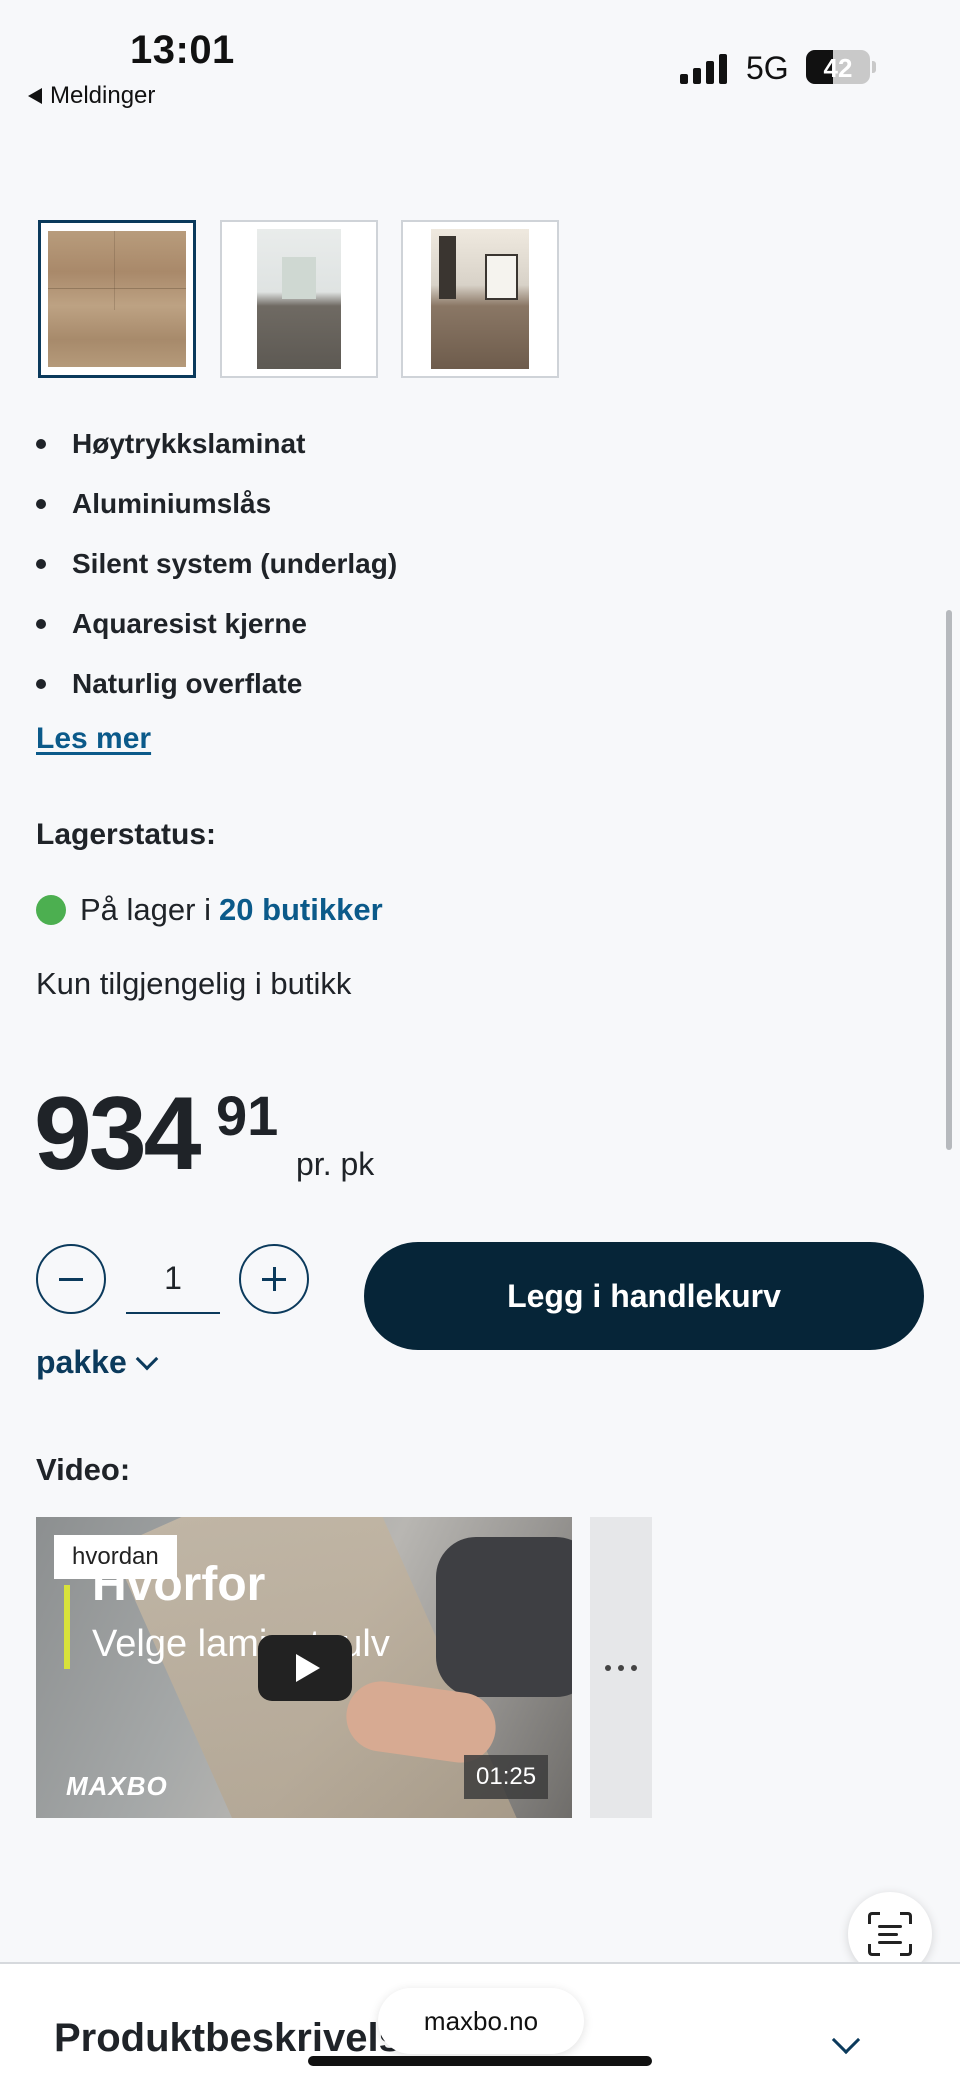 The image size is (960, 2087). I want to click on add-to-cart-button: Legg i handlekurv, so click(644, 1296).